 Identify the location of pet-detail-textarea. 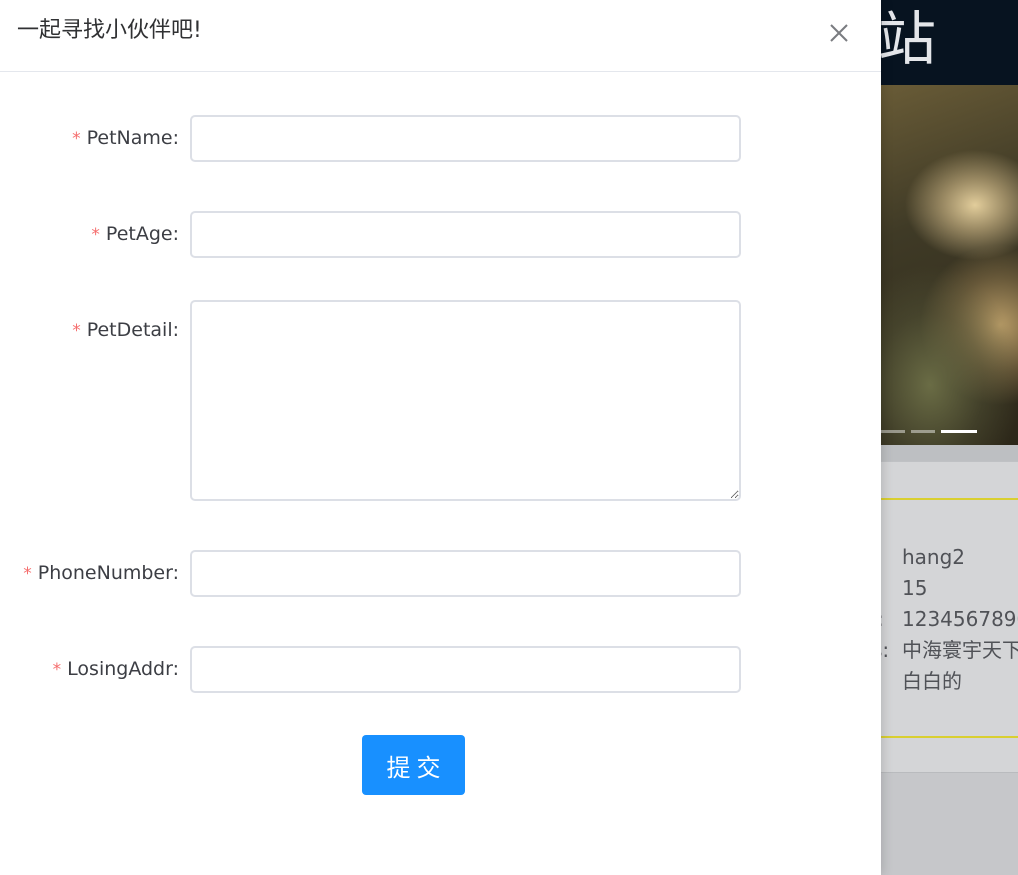
(465, 400).